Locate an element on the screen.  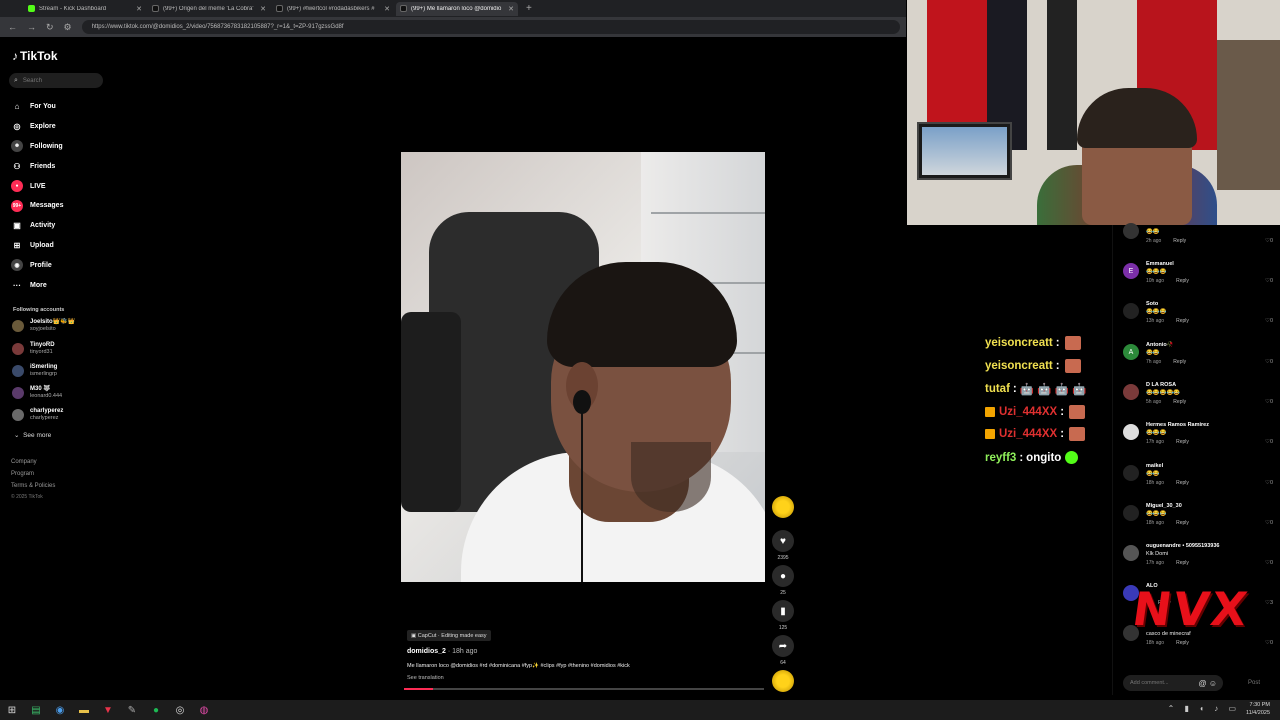
video-author: domidios_2 · 18h ago is located at coordinates (442, 651).